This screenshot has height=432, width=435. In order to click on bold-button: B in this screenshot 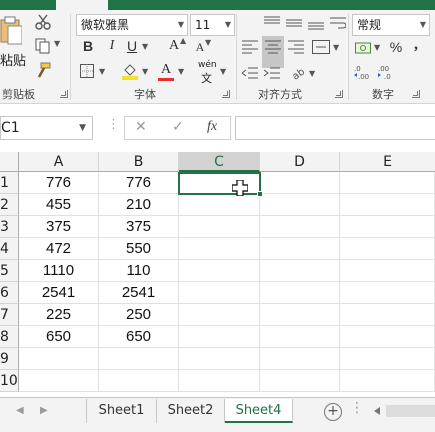, I will do `click(88, 46)`.